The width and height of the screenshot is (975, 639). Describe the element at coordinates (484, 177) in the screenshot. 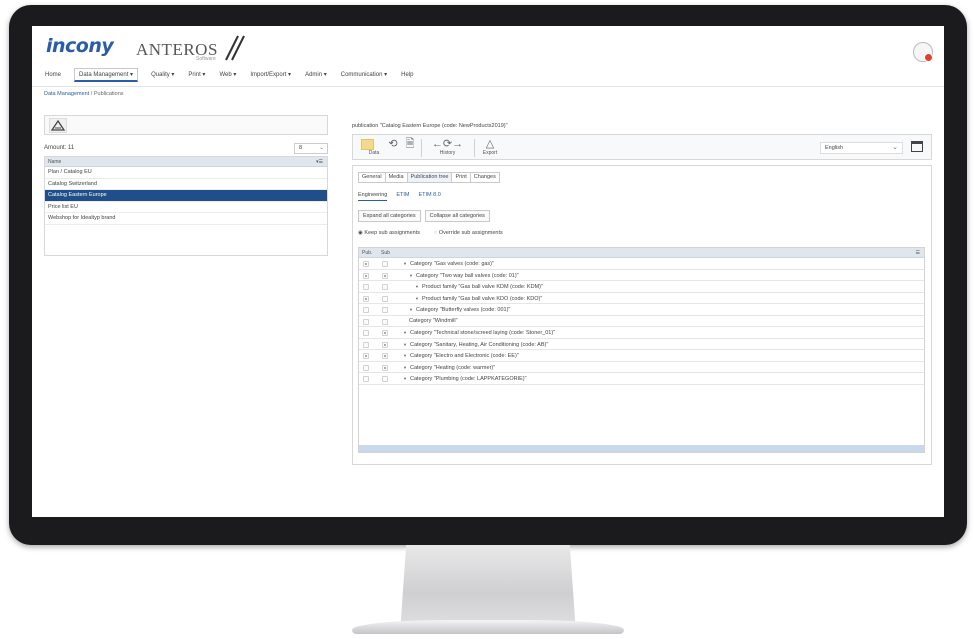

I see `tab: Changes` at that location.